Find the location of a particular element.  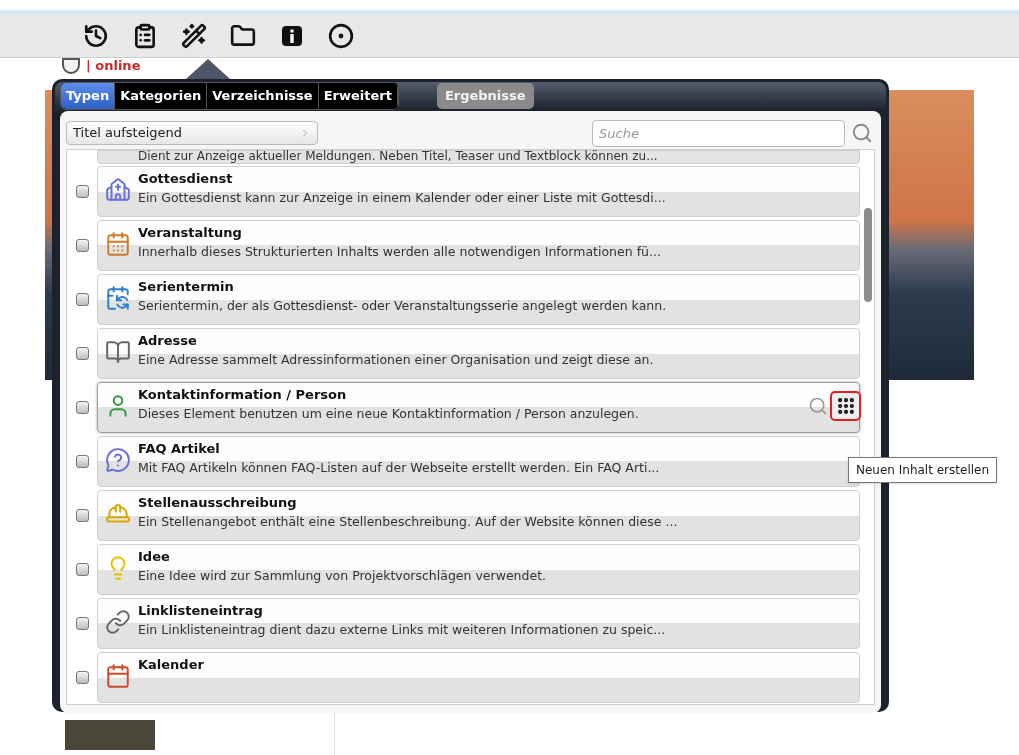

item-title: Gottesdienst is located at coordinates (186, 179).